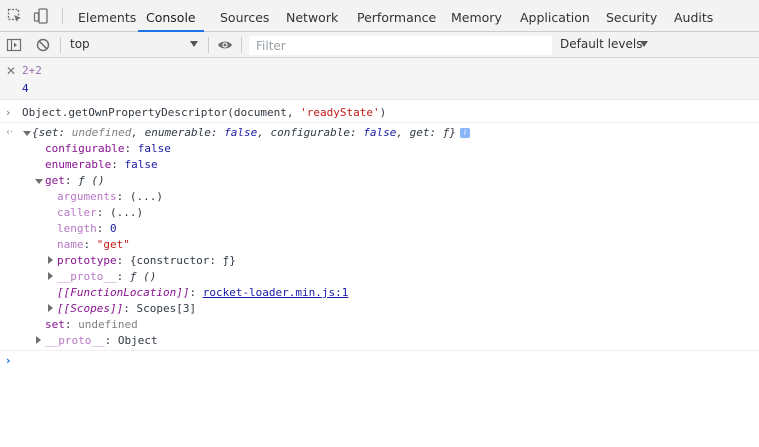 The image size is (759, 447). I want to click on info-icon: i, so click(464, 133).